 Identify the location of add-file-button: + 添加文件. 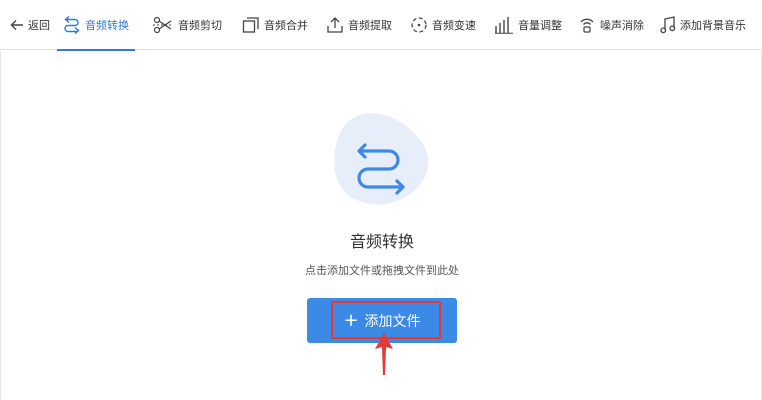
(382, 320).